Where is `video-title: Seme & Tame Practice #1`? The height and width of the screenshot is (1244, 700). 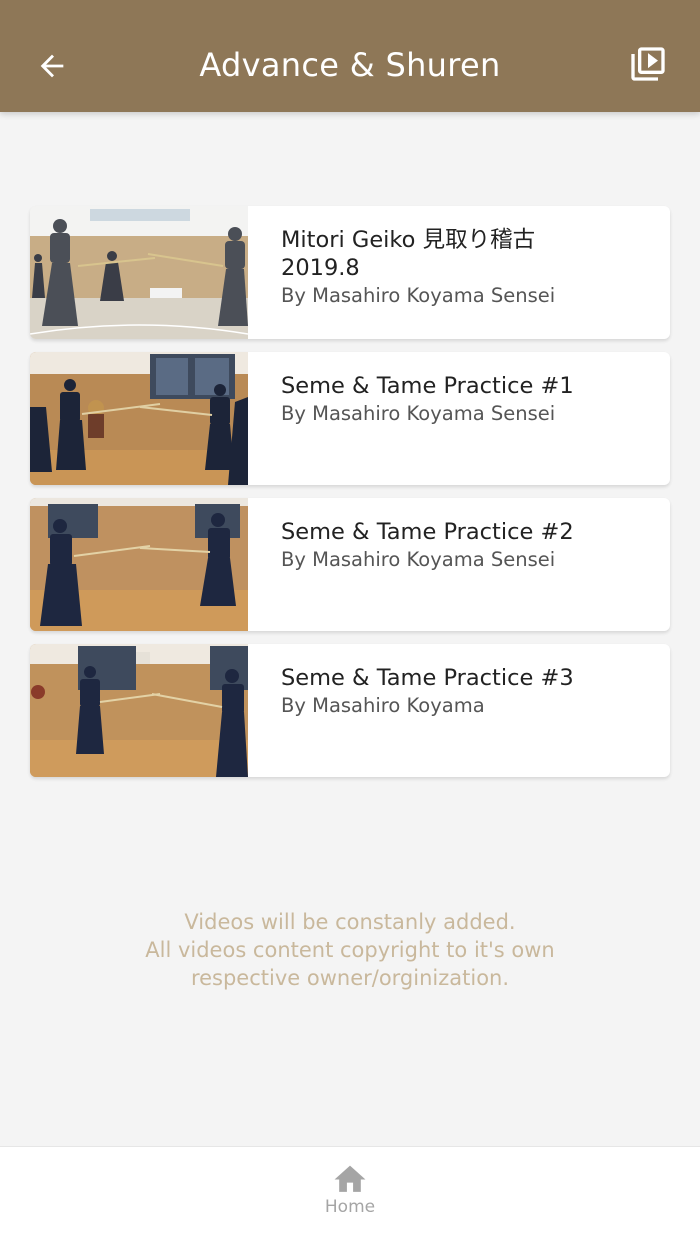 video-title: Seme & Tame Practice #1 is located at coordinates (427, 386).